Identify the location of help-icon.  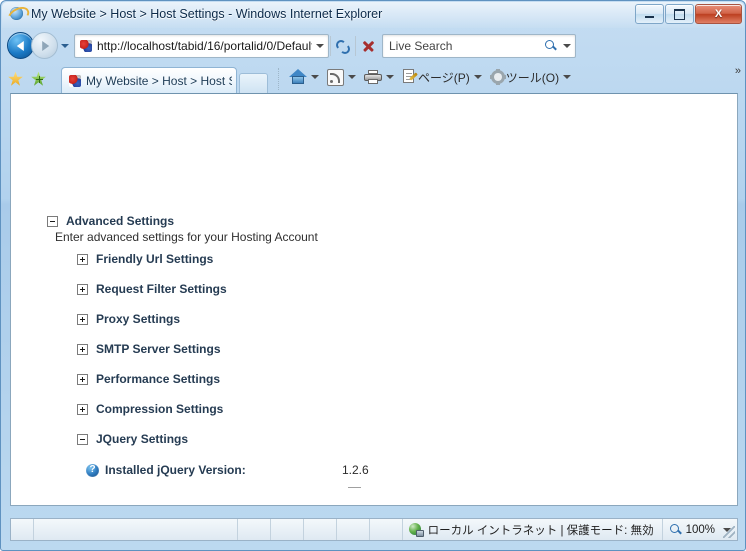
(92, 470).